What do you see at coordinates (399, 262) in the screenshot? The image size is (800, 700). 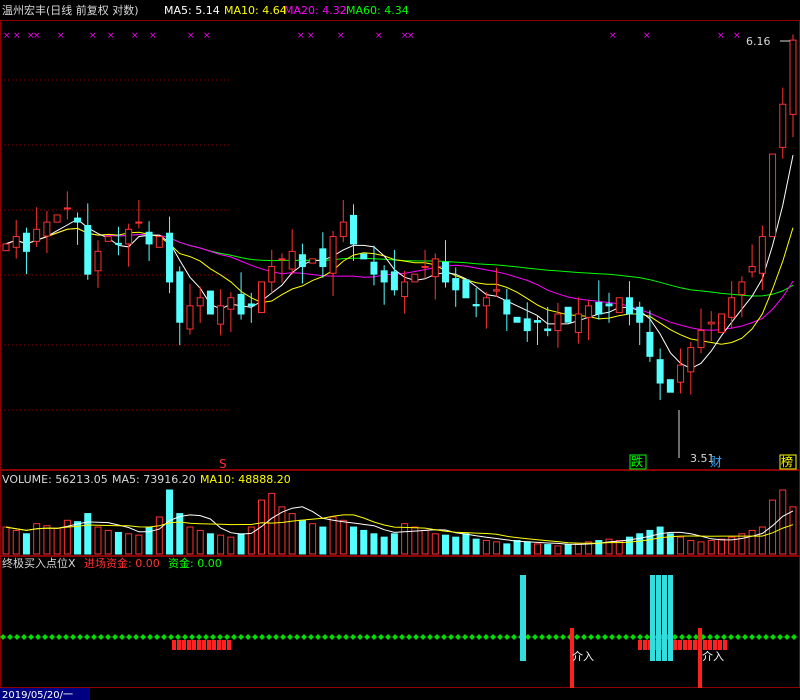 I see `ma60-path` at bounding box center [399, 262].